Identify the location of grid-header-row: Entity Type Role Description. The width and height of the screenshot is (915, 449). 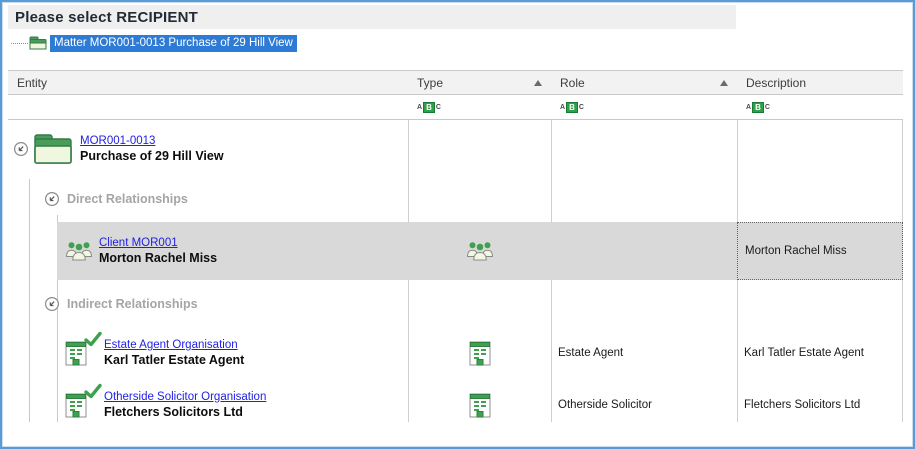
(455, 82).